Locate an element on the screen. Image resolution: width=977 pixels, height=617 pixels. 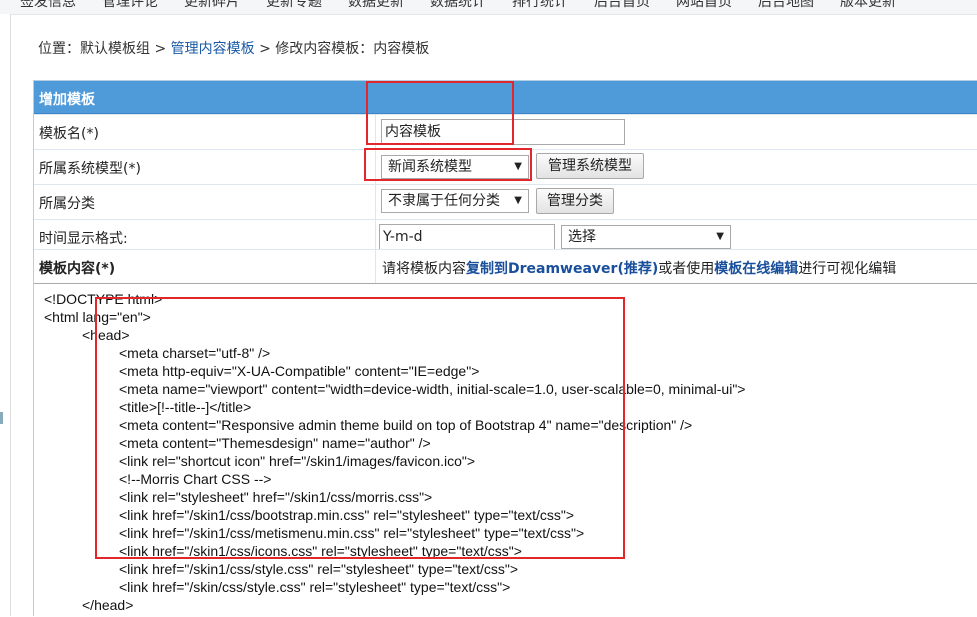
nav-item: 排行统计 is located at coordinates (540, 7).